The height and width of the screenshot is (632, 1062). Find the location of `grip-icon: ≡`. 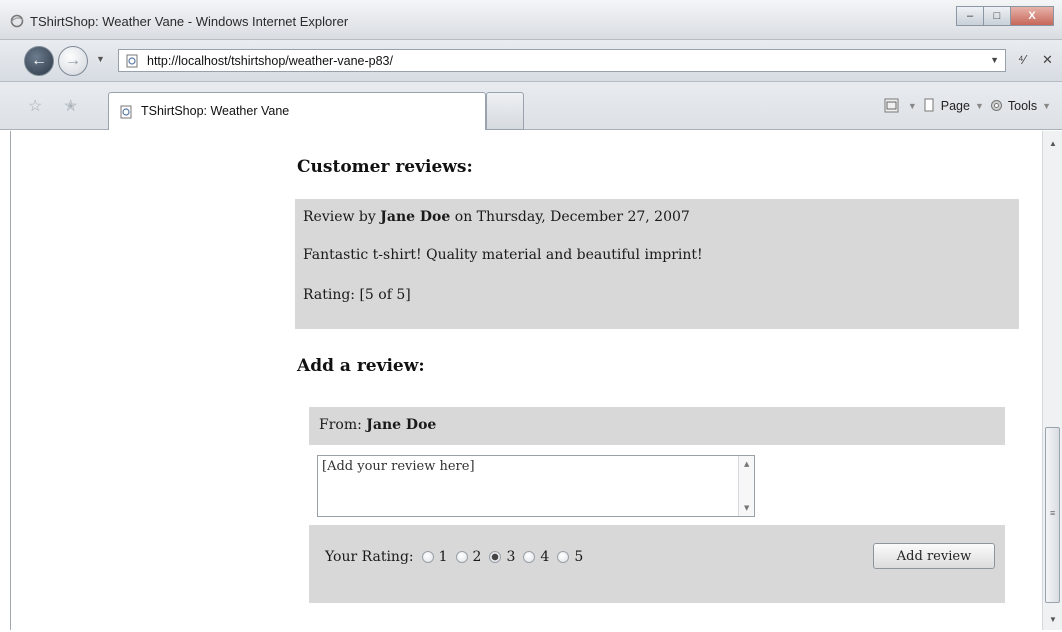

grip-icon: ≡ is located at coordinates (1053, 513).